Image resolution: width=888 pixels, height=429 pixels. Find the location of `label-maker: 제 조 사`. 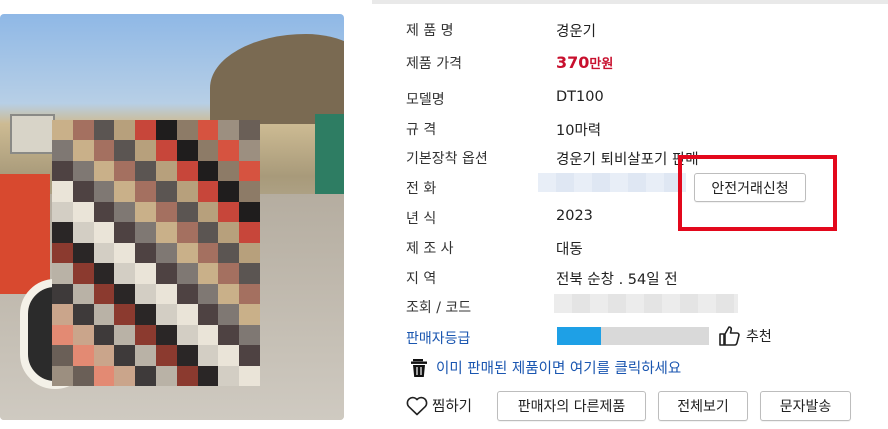

label-maker: 제 조 사 is located at coordinates (430, 249).